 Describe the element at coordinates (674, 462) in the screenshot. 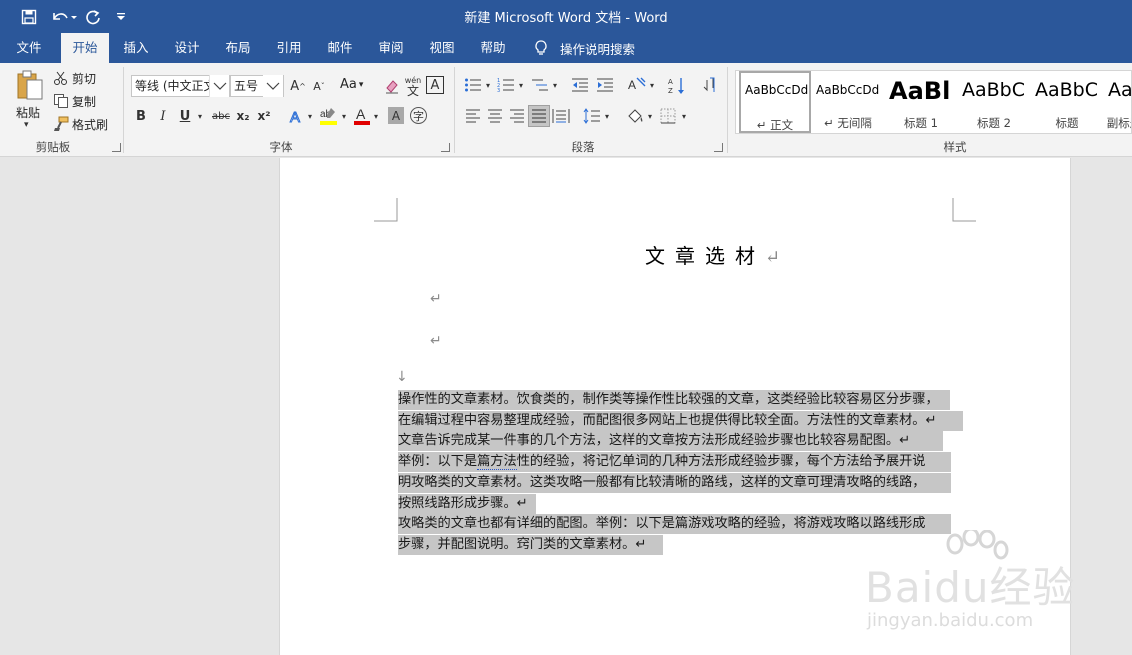

I see `body-line-with-spellcheck: 举例：以下是篇方法性的经验，将记忆单词的几种方法形成经验步骤，每个方法给予展开说` at that location.